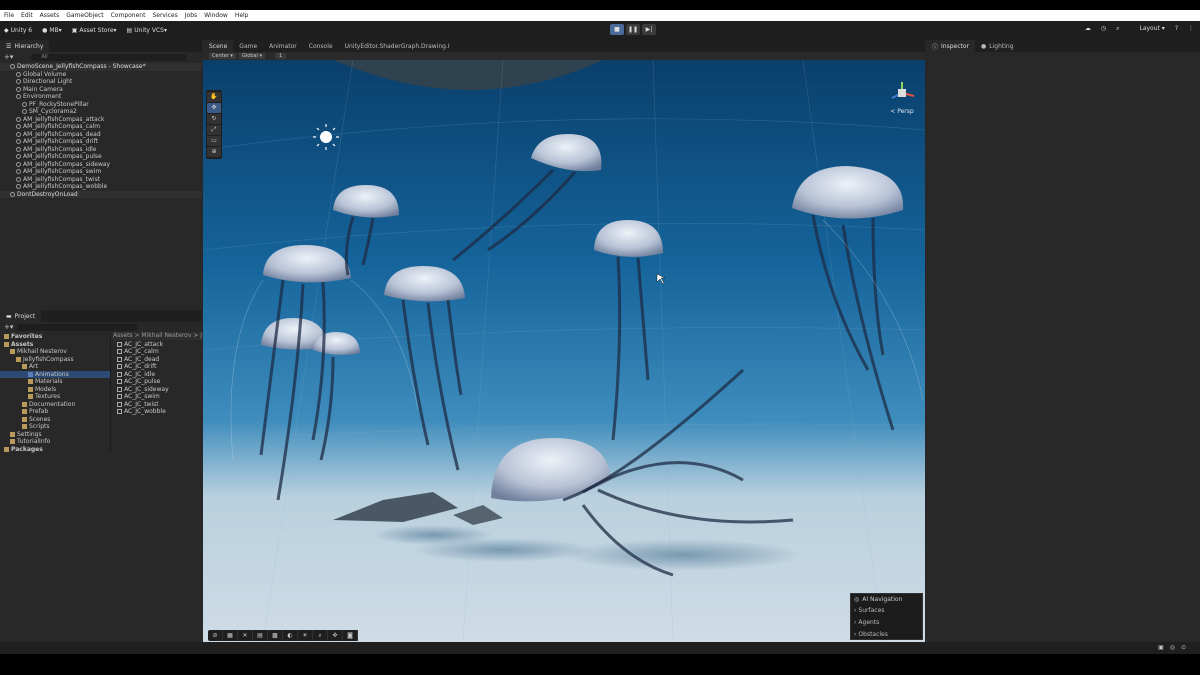 This screenshot has height=675, width=1200. What do you see at coordinates (617, 29) in the screenshot?
I see `play-button: ■` at bounding box center [617, 29].